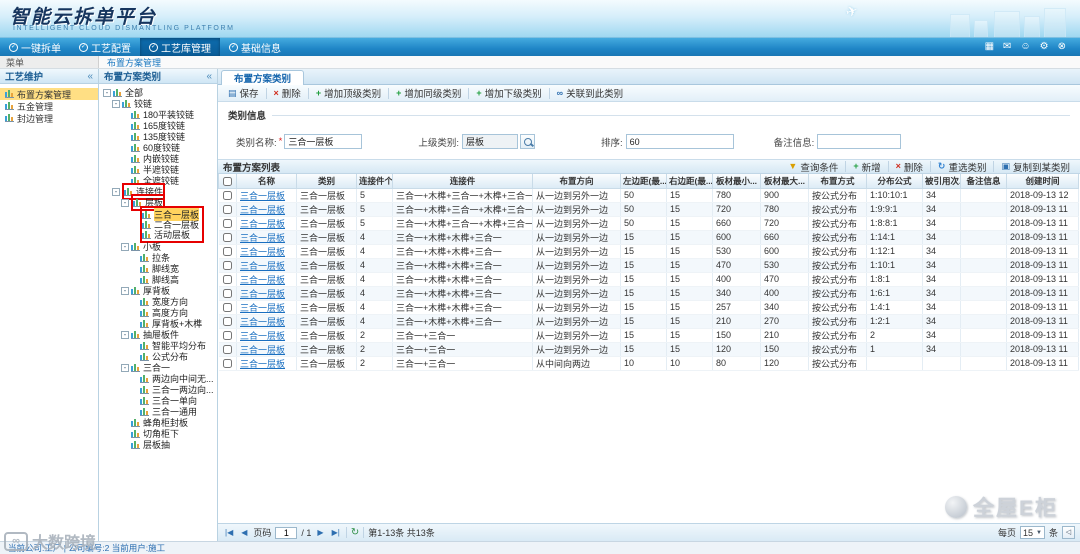 The width and height of the screenshot is (1080, 554). What do you see at coordinates (866, 167) in the screenshot?
I see `button-add-2: + 新增` at bounding box center [866, 167].